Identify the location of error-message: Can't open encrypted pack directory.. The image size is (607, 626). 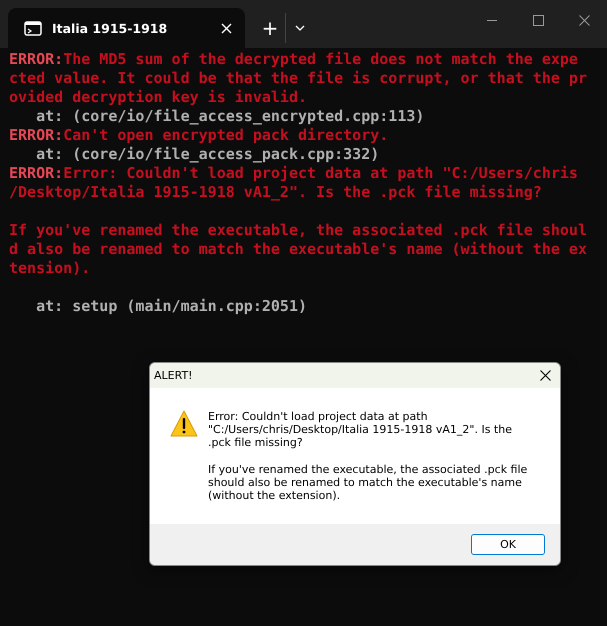
(225, 135).